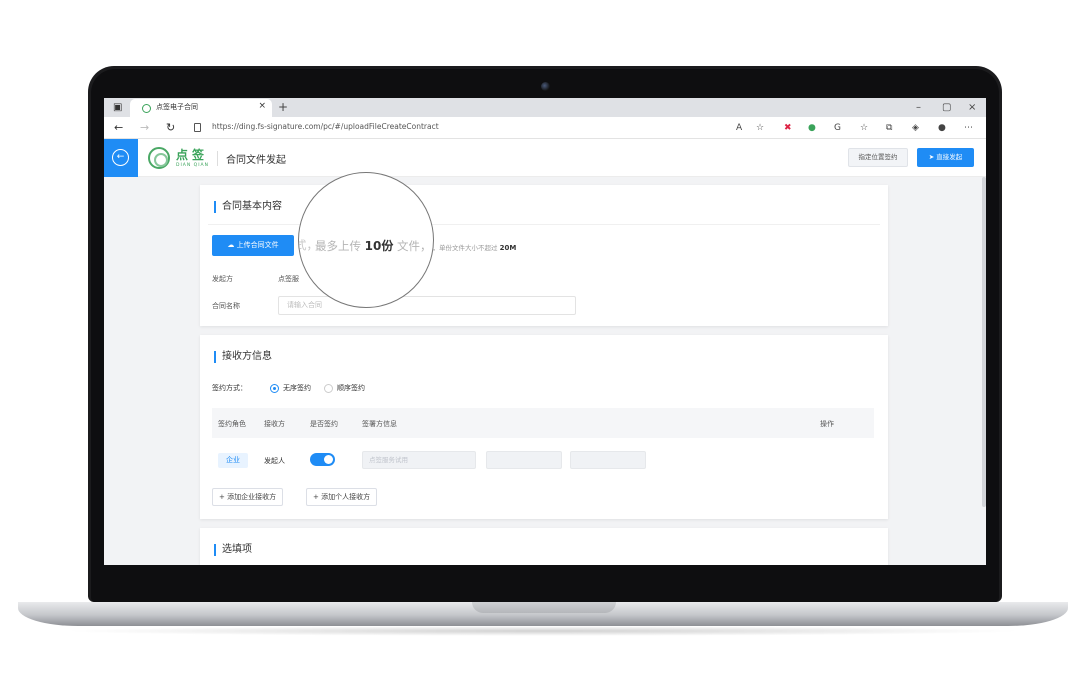 Image resolution: width=1080 pixels, height=692 pixels. Describe the element at coordinates (283, 107) in the screenshot. I see `new-tab-button: +` at that location.